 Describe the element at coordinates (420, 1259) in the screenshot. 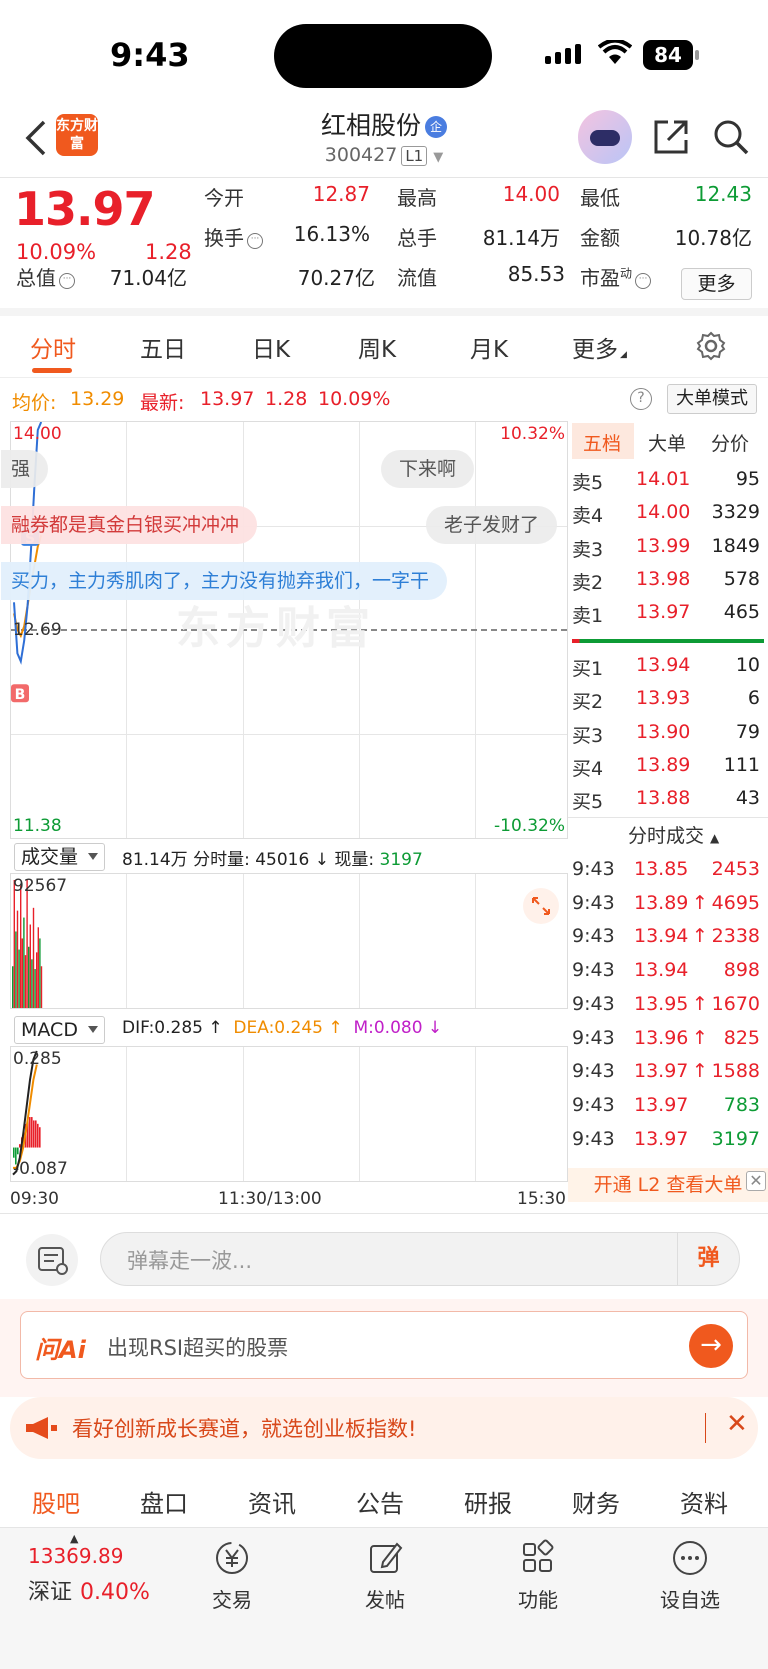

I see `danmu-input: 弹幕走一波... 弹` at that location.